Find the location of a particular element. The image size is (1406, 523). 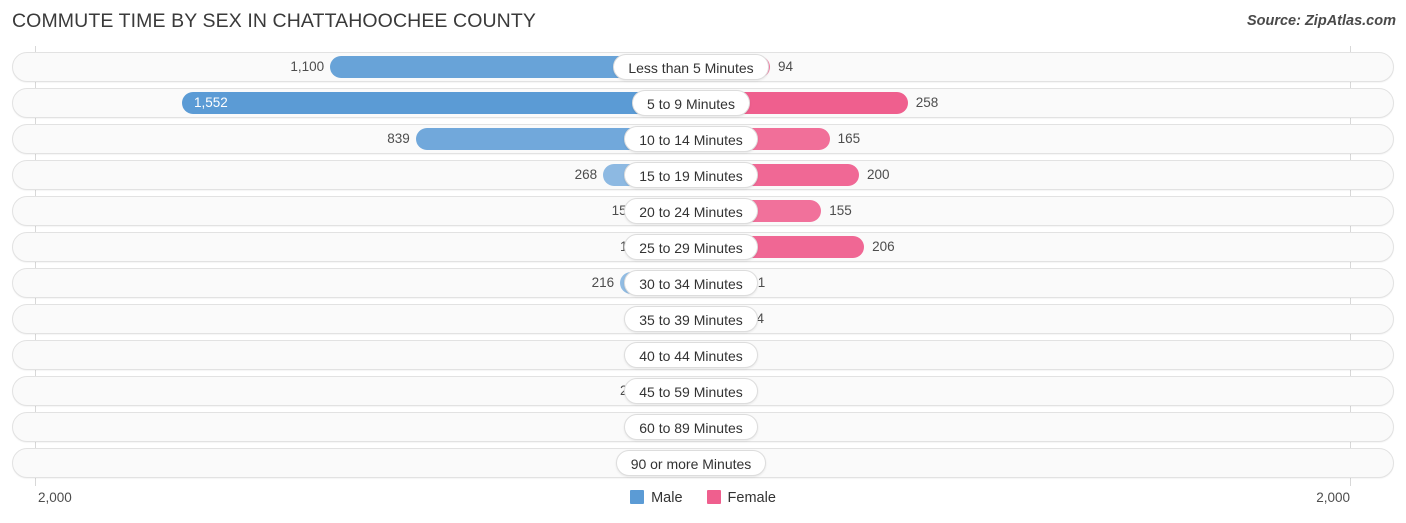

chart-row: 0060 to 89 Minutes is located at coordinates (703, 427).